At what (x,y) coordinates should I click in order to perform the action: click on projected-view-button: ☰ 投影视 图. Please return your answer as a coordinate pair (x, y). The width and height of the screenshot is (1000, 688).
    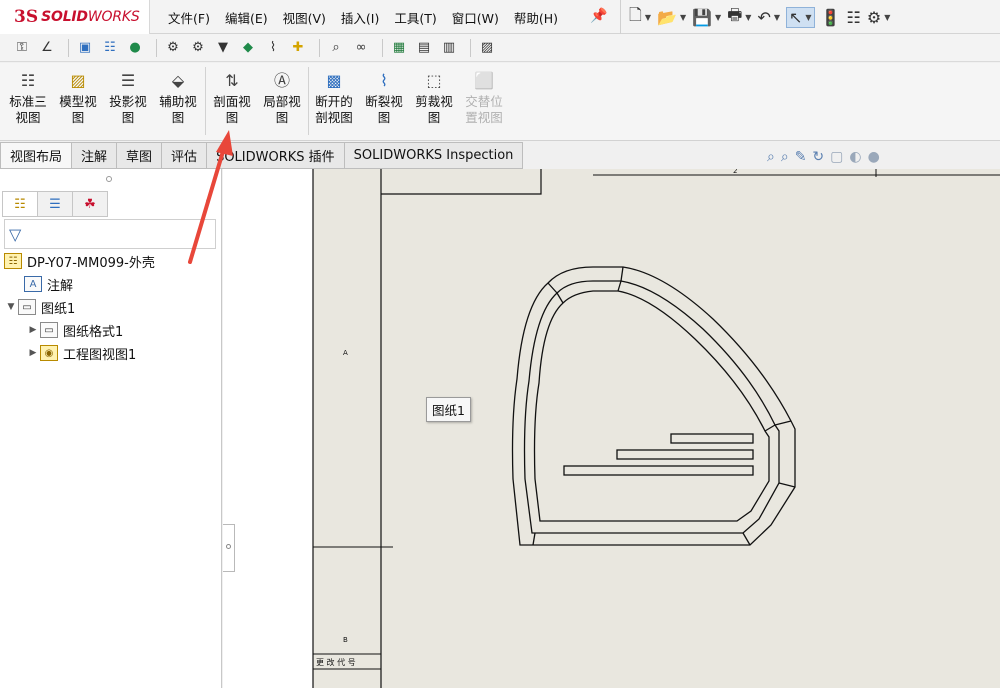
    Looking at the image, I should click on (128, 98).